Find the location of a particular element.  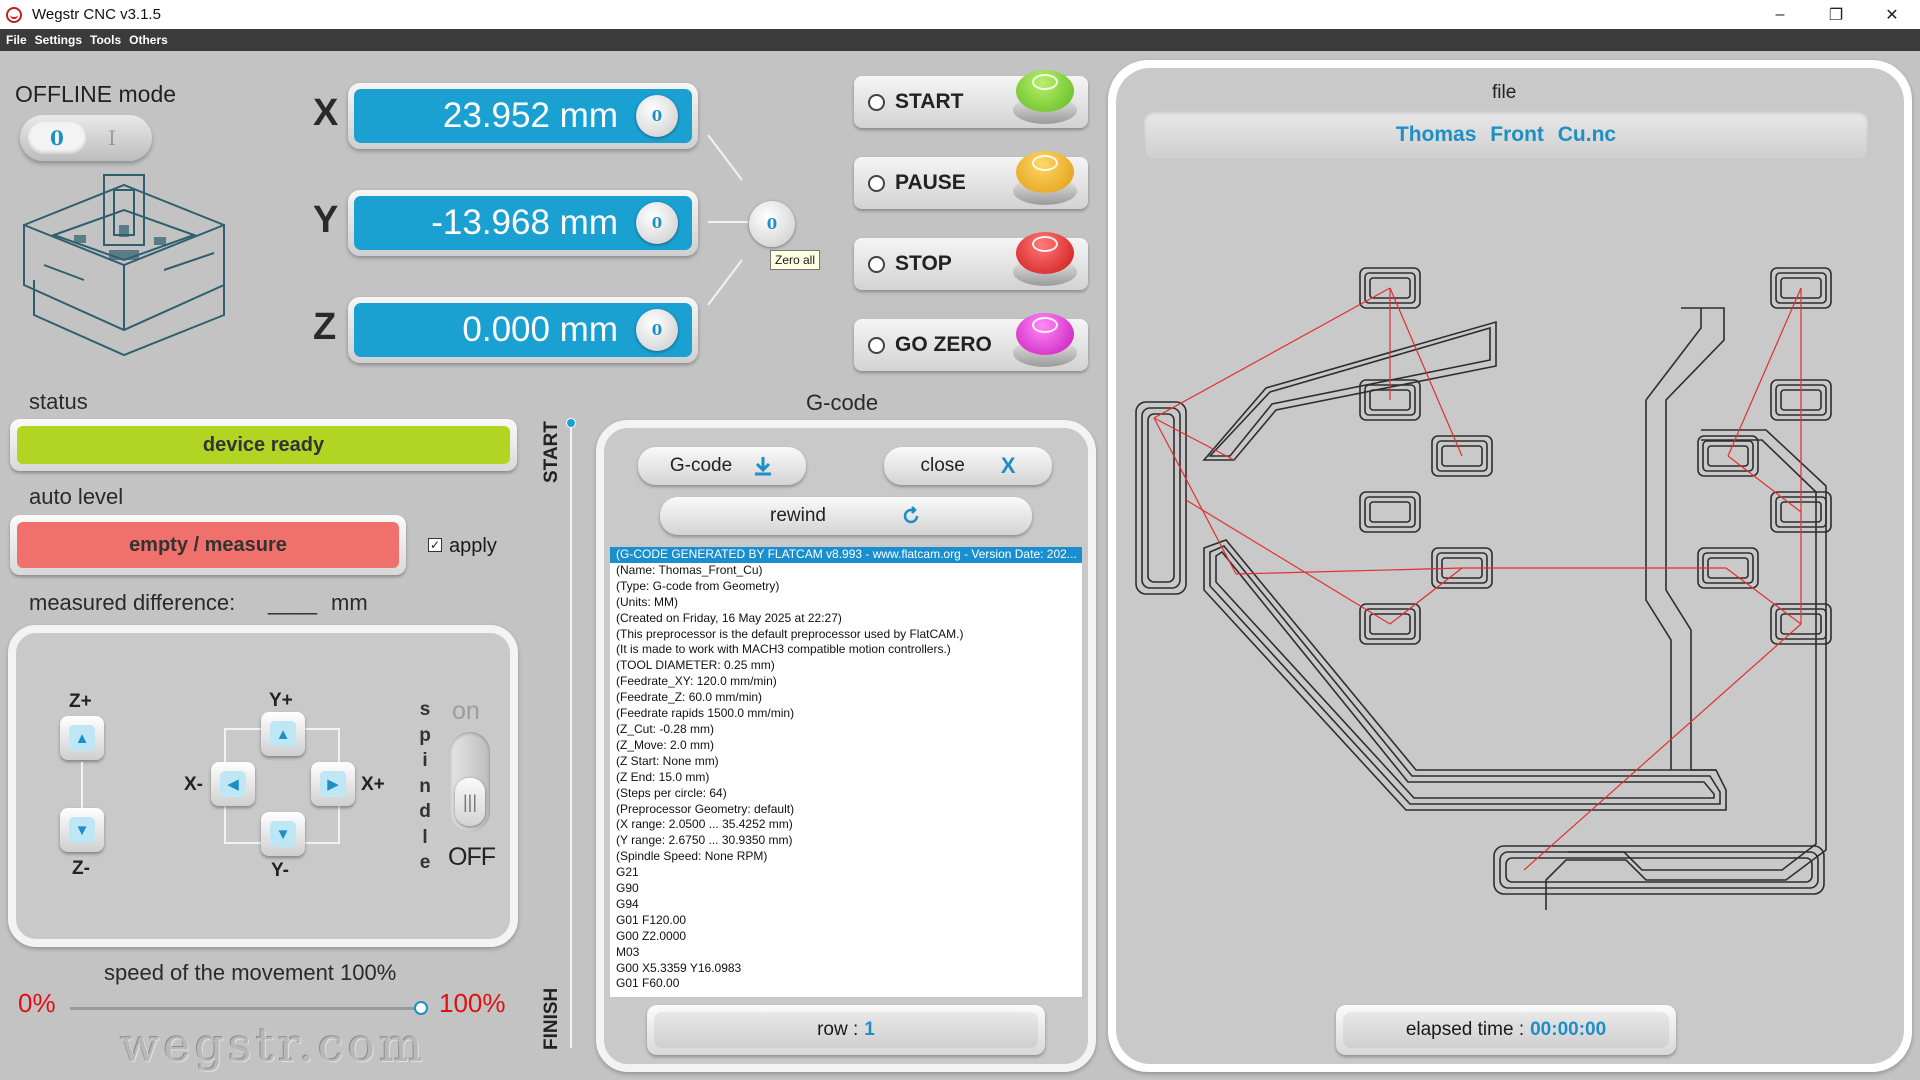

gcode-line: (TOOL DIAMETER: 0.25 mm) is located at coordinates (846, 666).